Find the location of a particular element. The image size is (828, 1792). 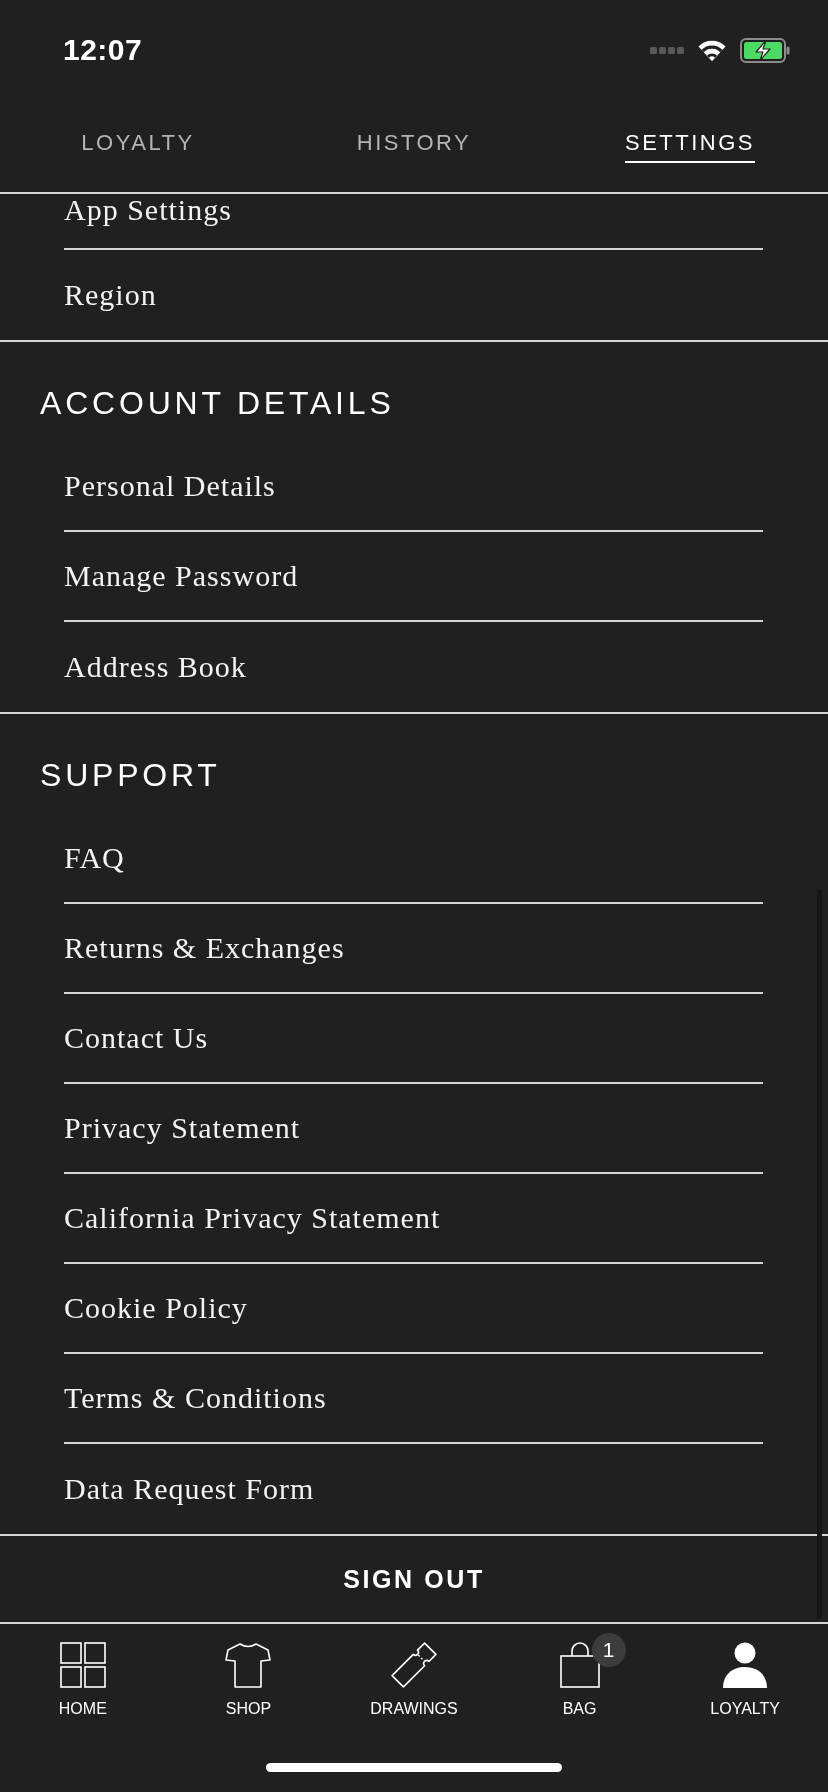

menu-item: App Settings is located at coordinates (413, 222).